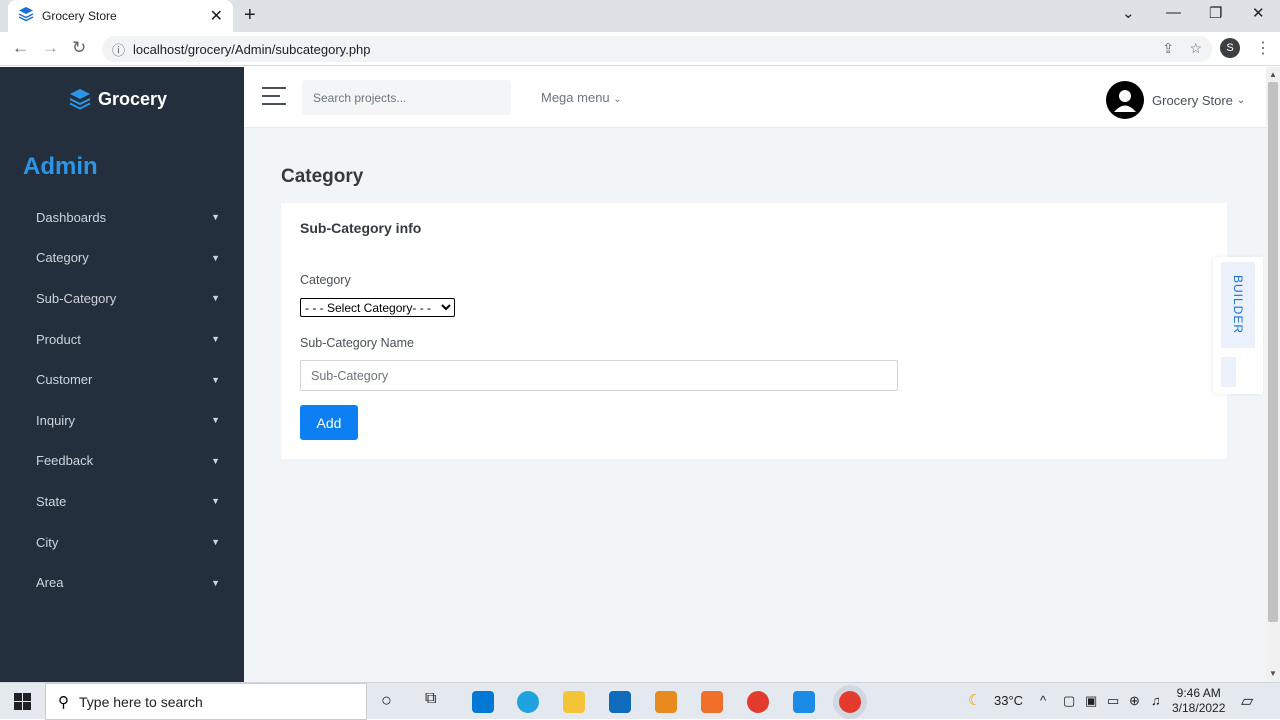 This screenshot has width=1280, height=720. I want to click on forward-icon: →, so click(50, 48).